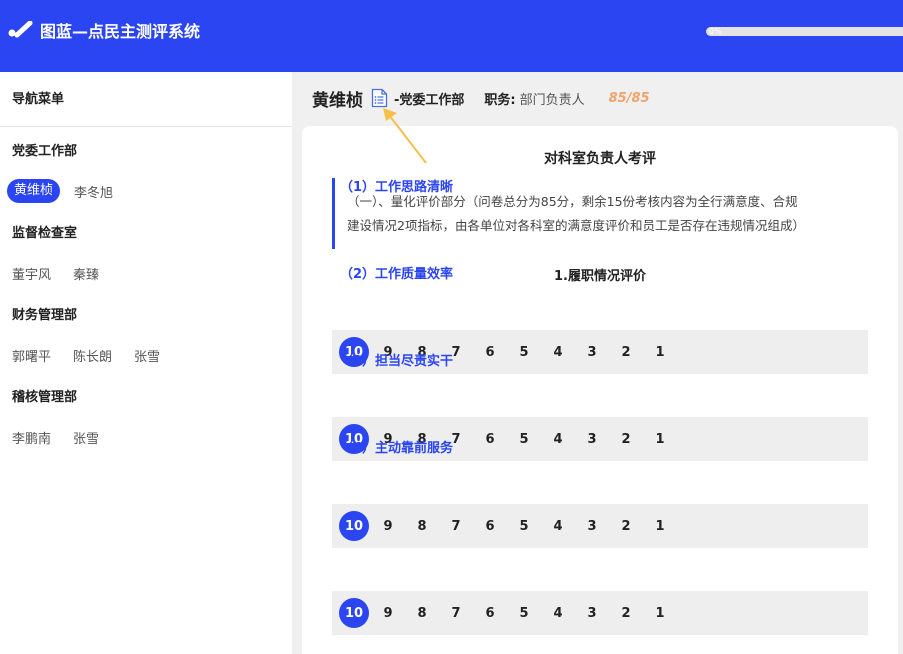  Describe the element at coordinates (45, 233) in the screenshot. I see `dept-name: 监督检查室` at that location.